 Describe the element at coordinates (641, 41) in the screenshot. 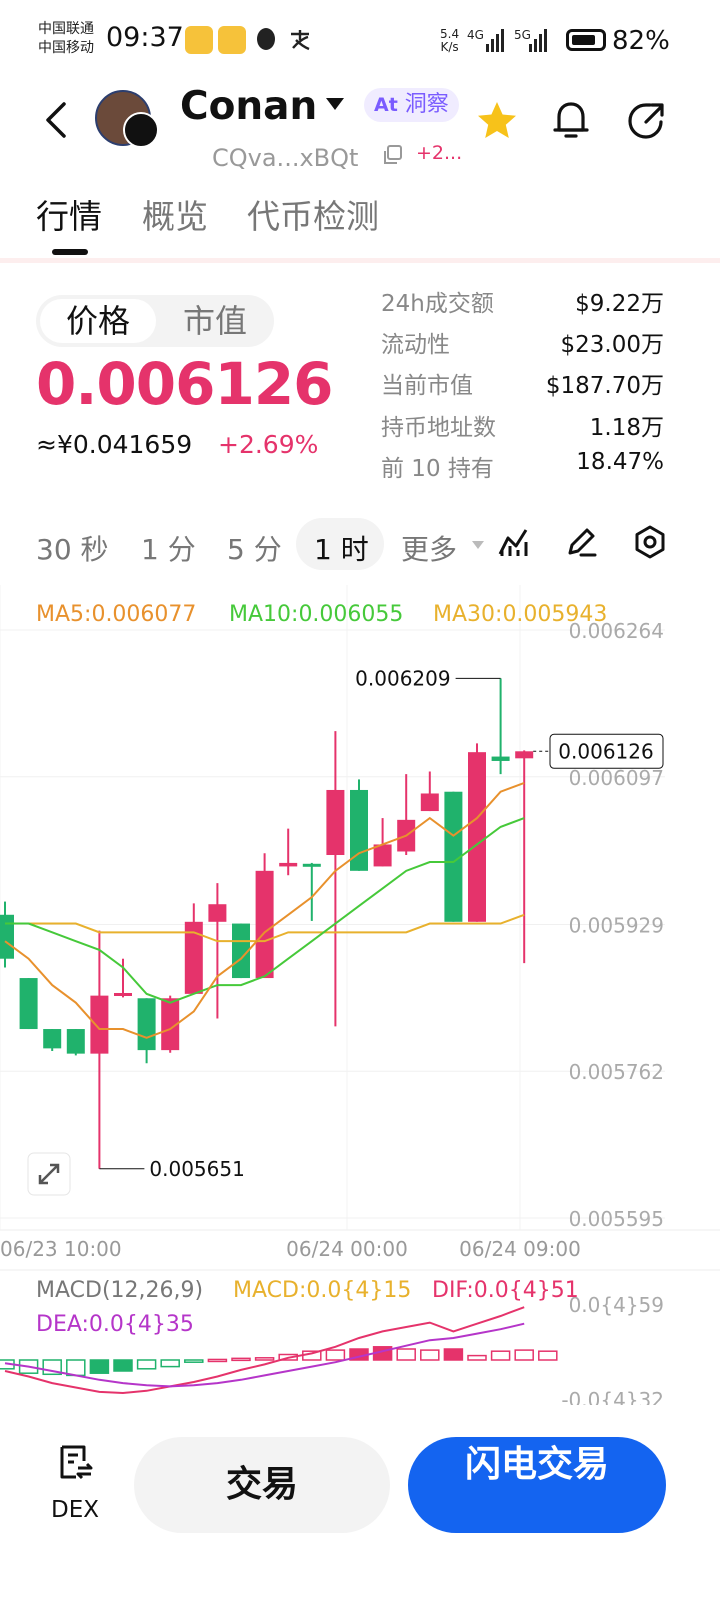

I see `battery-percent: 82%` at that location.